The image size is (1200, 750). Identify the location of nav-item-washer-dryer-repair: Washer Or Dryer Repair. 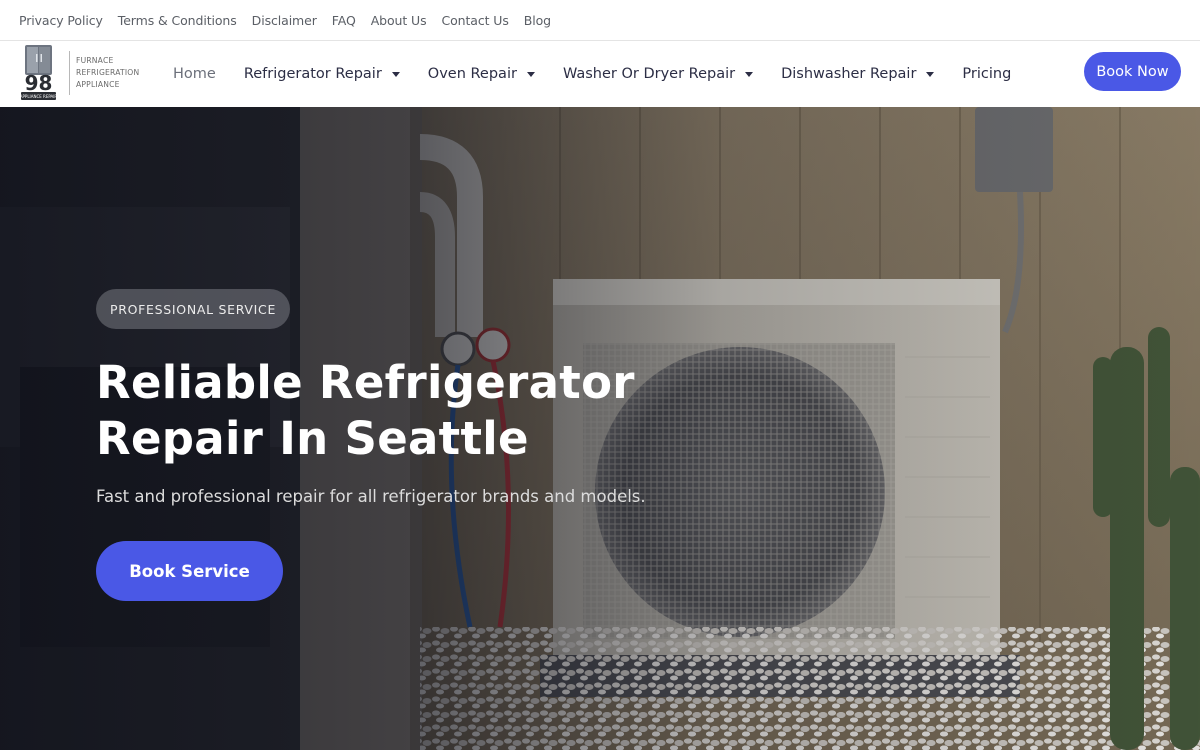
(658, 74).